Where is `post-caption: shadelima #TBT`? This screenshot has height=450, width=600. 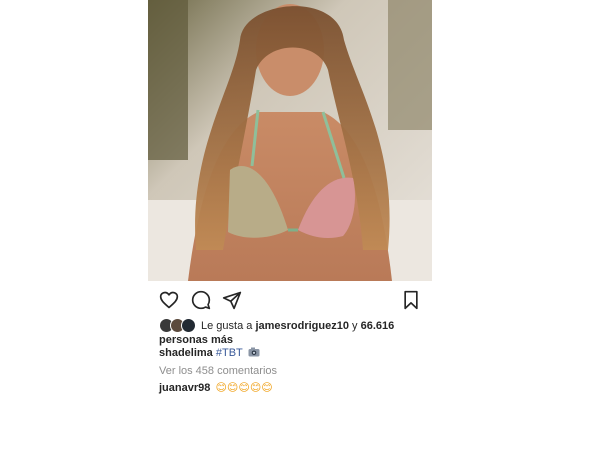 post-caption: shadelima #TBT is located at coordinates (209, 353).